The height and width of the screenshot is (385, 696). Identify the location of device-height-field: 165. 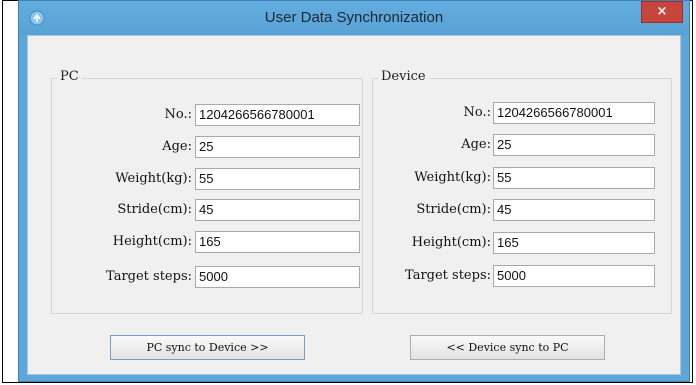
(574, 243).